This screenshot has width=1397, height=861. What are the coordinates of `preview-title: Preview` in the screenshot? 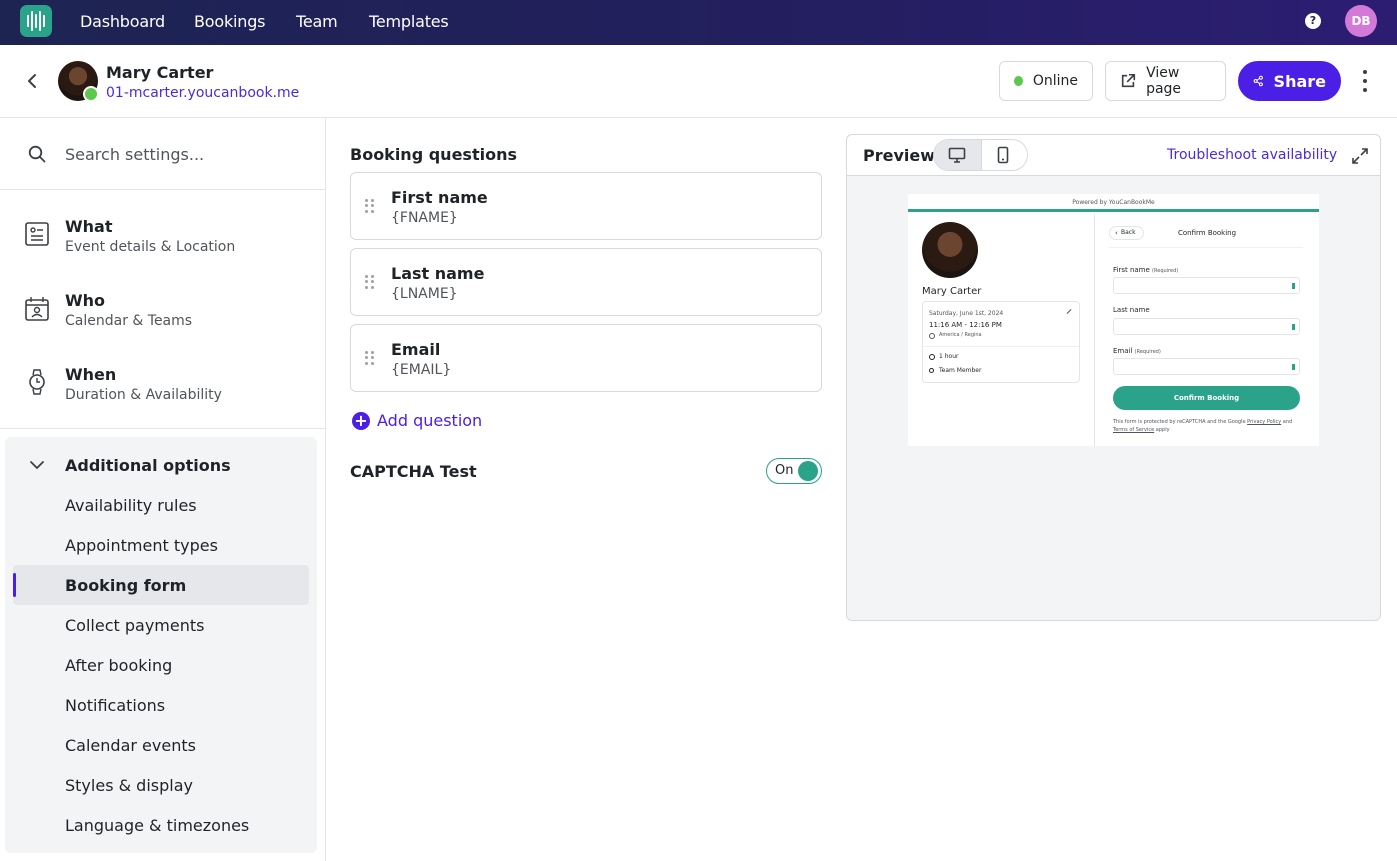 It's located at (899, 155).